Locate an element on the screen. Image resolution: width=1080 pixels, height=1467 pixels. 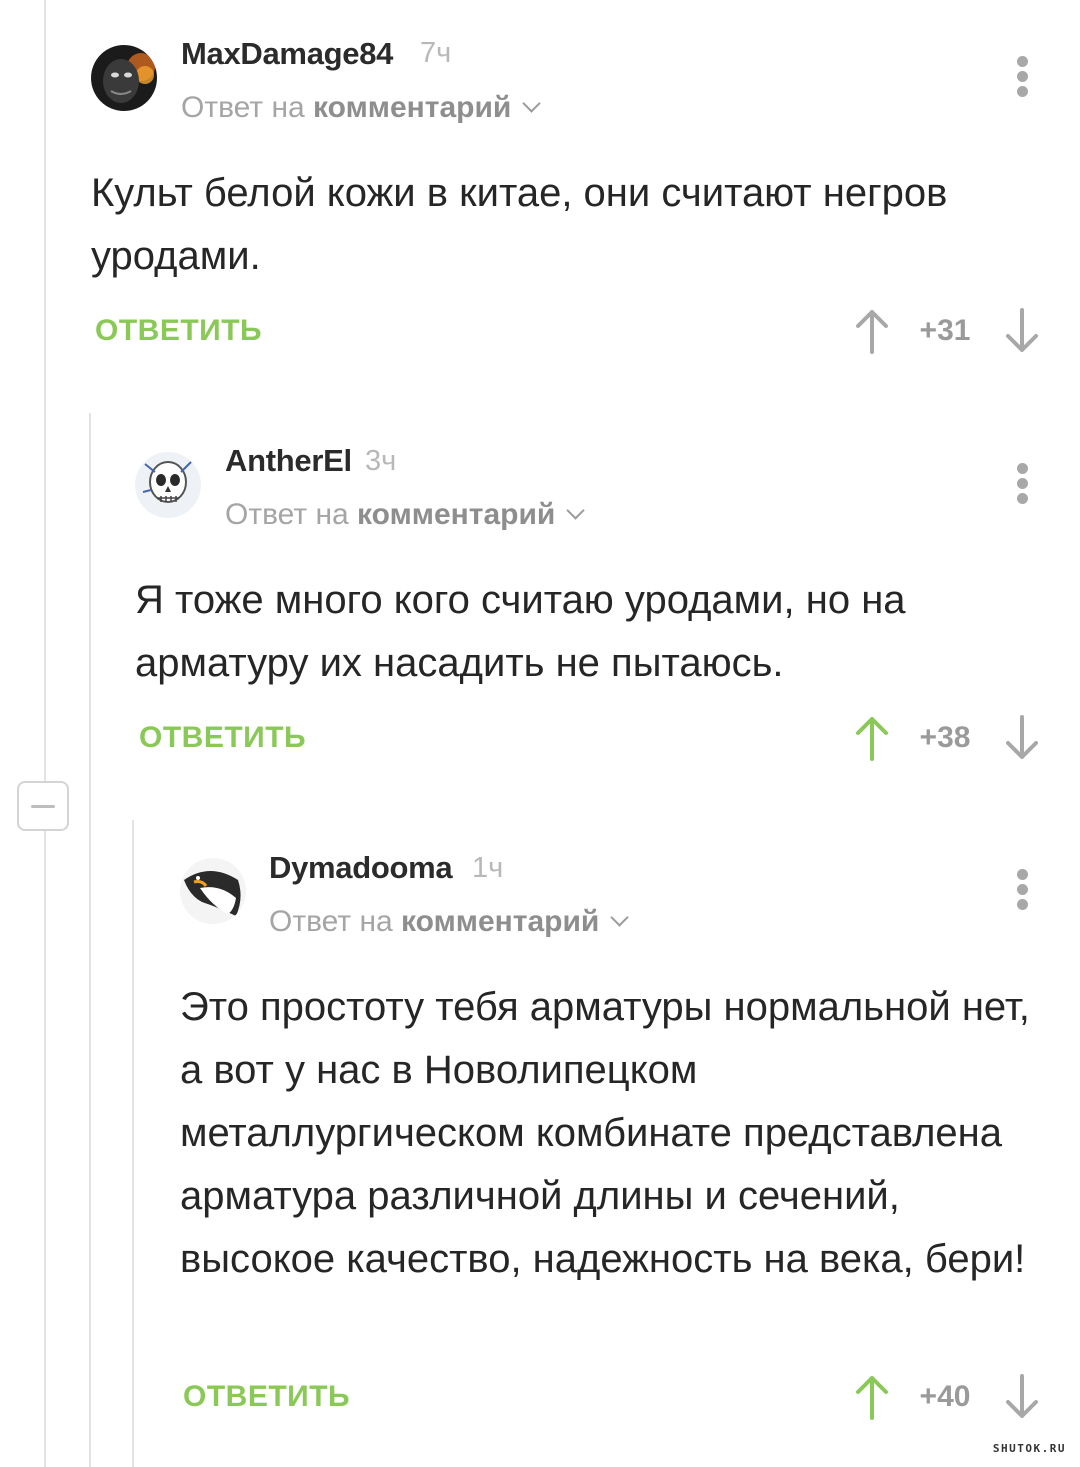
username: AntherEl is located at coordinates (288, 461).